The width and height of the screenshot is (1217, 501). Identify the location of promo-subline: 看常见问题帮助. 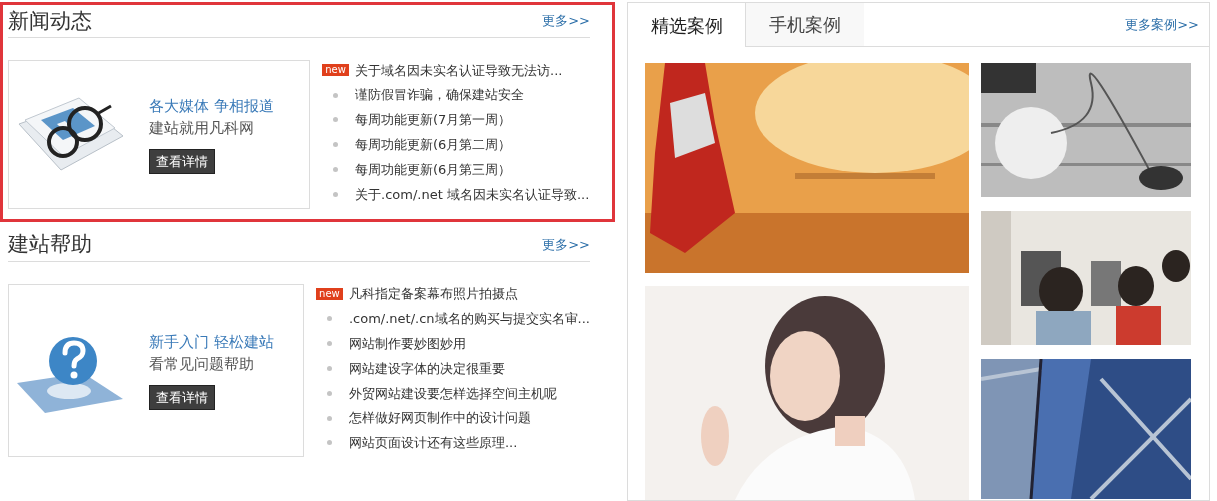
(202, 364).